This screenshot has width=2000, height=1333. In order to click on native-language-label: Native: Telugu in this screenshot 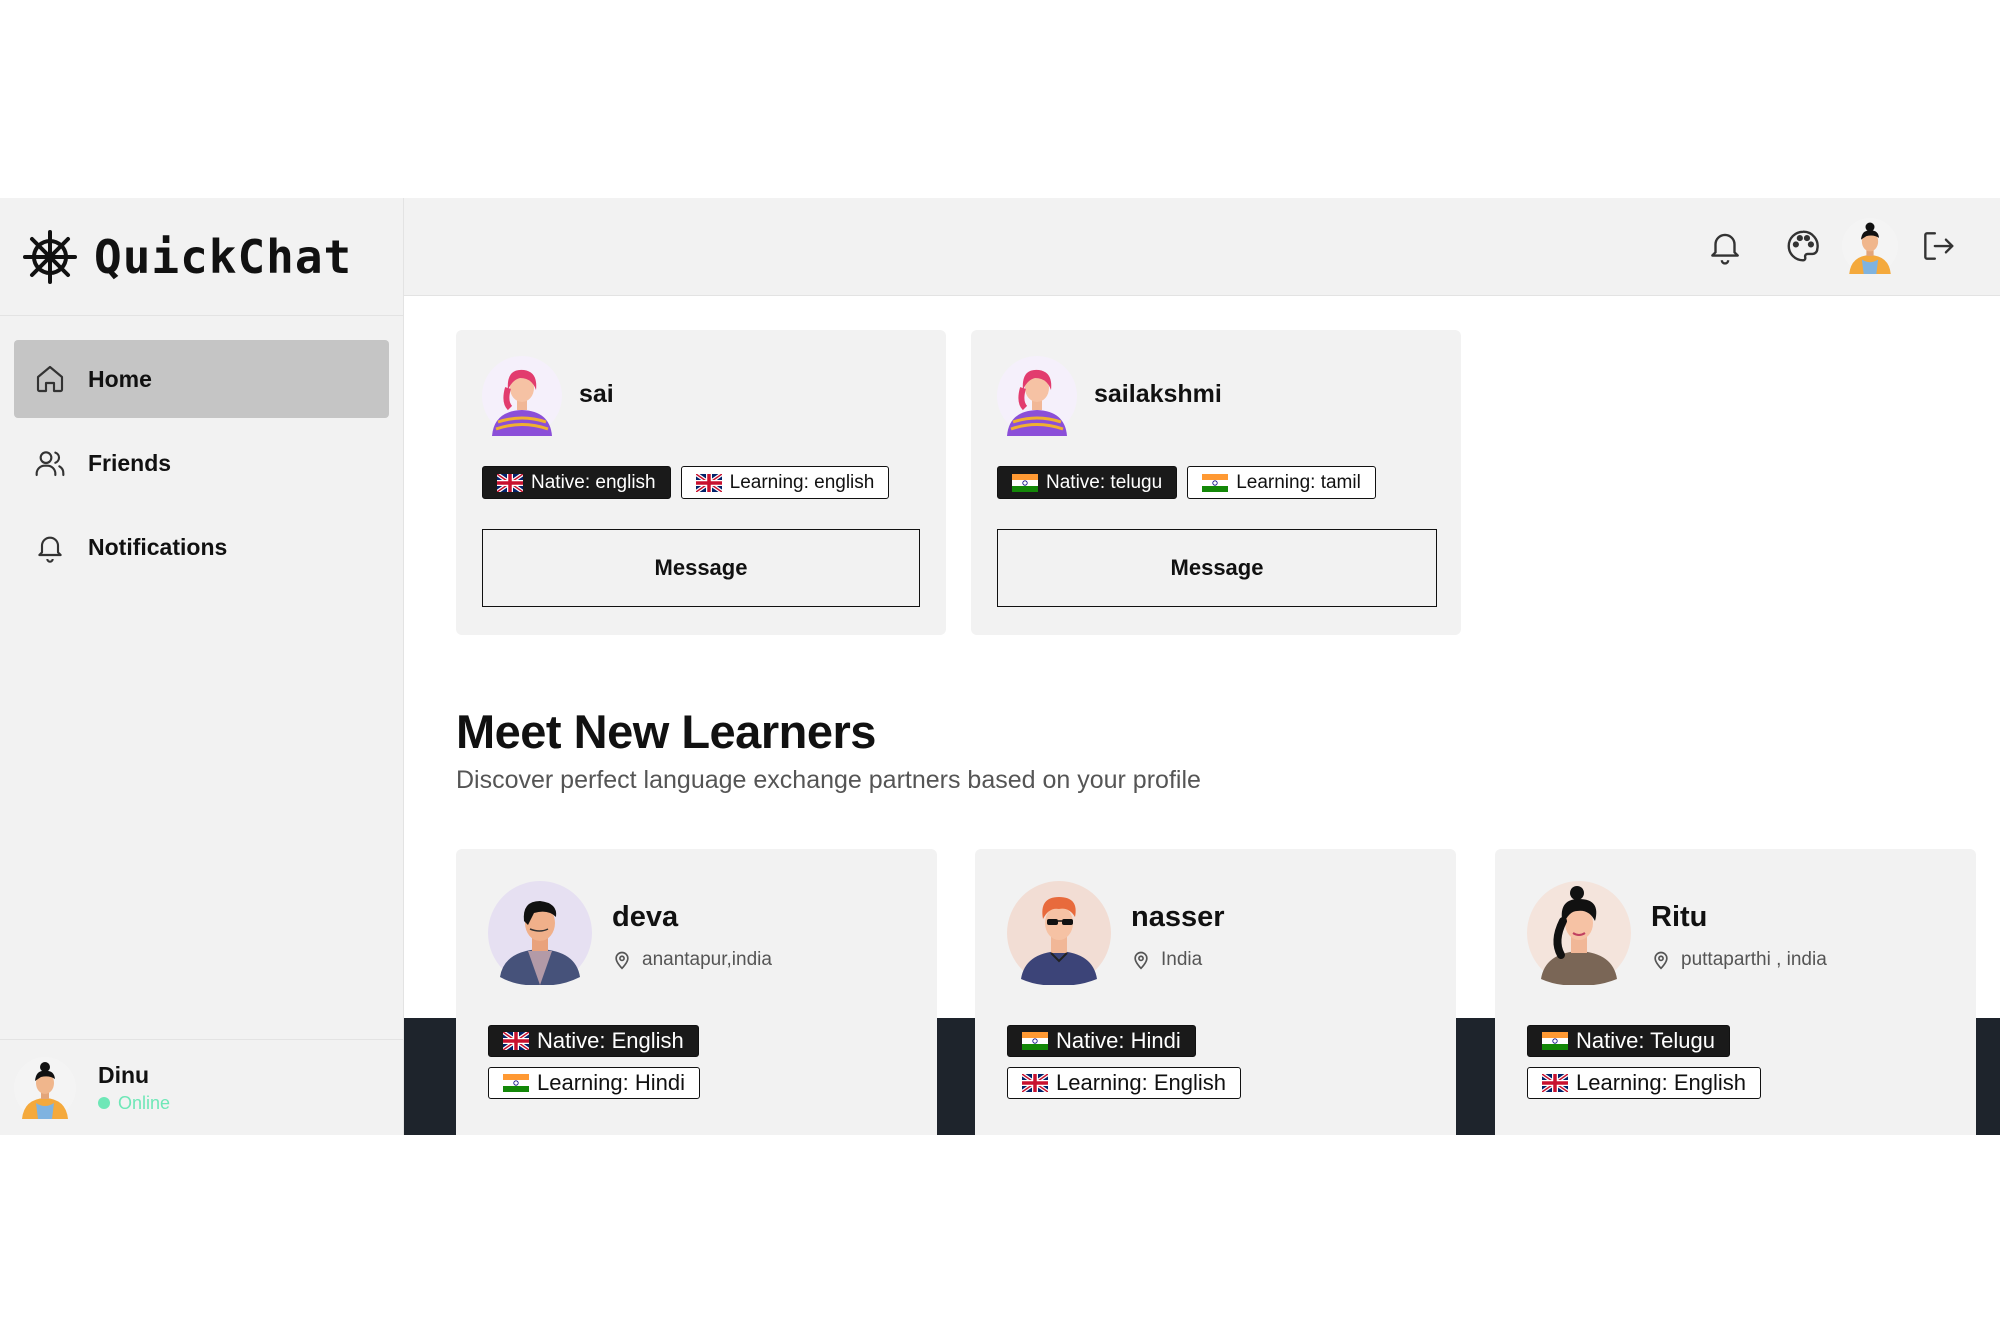, I will do `click(1646, 1040)`.